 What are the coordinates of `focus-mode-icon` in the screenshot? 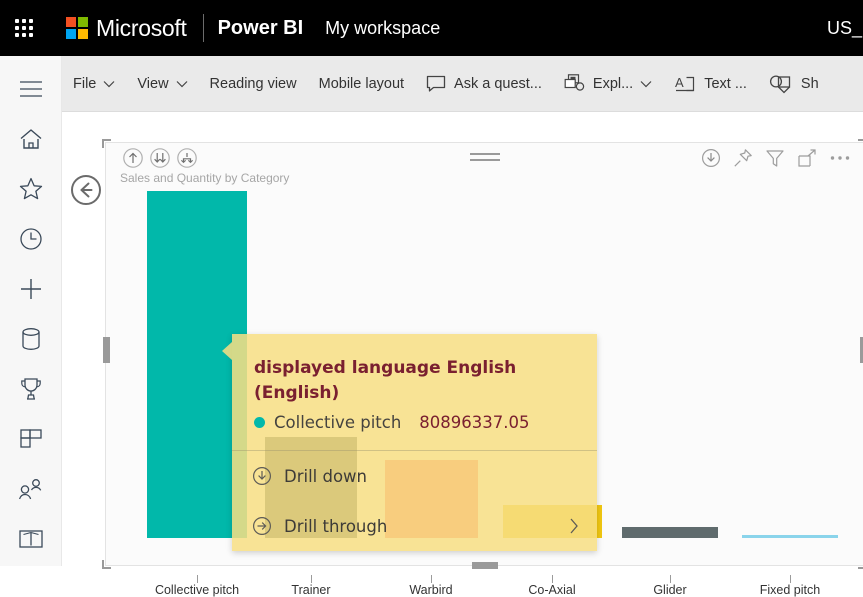 It's located at (807, 158).